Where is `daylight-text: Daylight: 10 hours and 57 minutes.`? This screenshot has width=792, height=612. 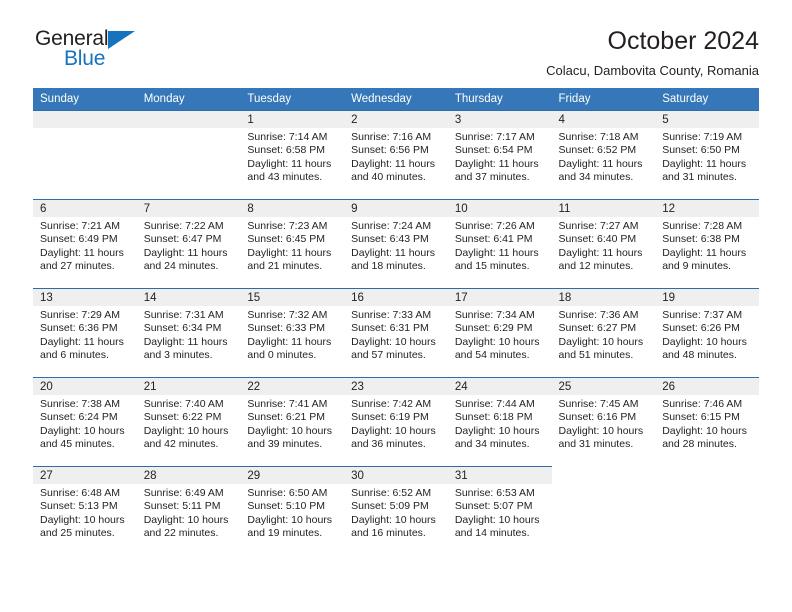
daylight-text: Daylight: 10 hours and 57 minutes. is located at coordinates (393, 348).